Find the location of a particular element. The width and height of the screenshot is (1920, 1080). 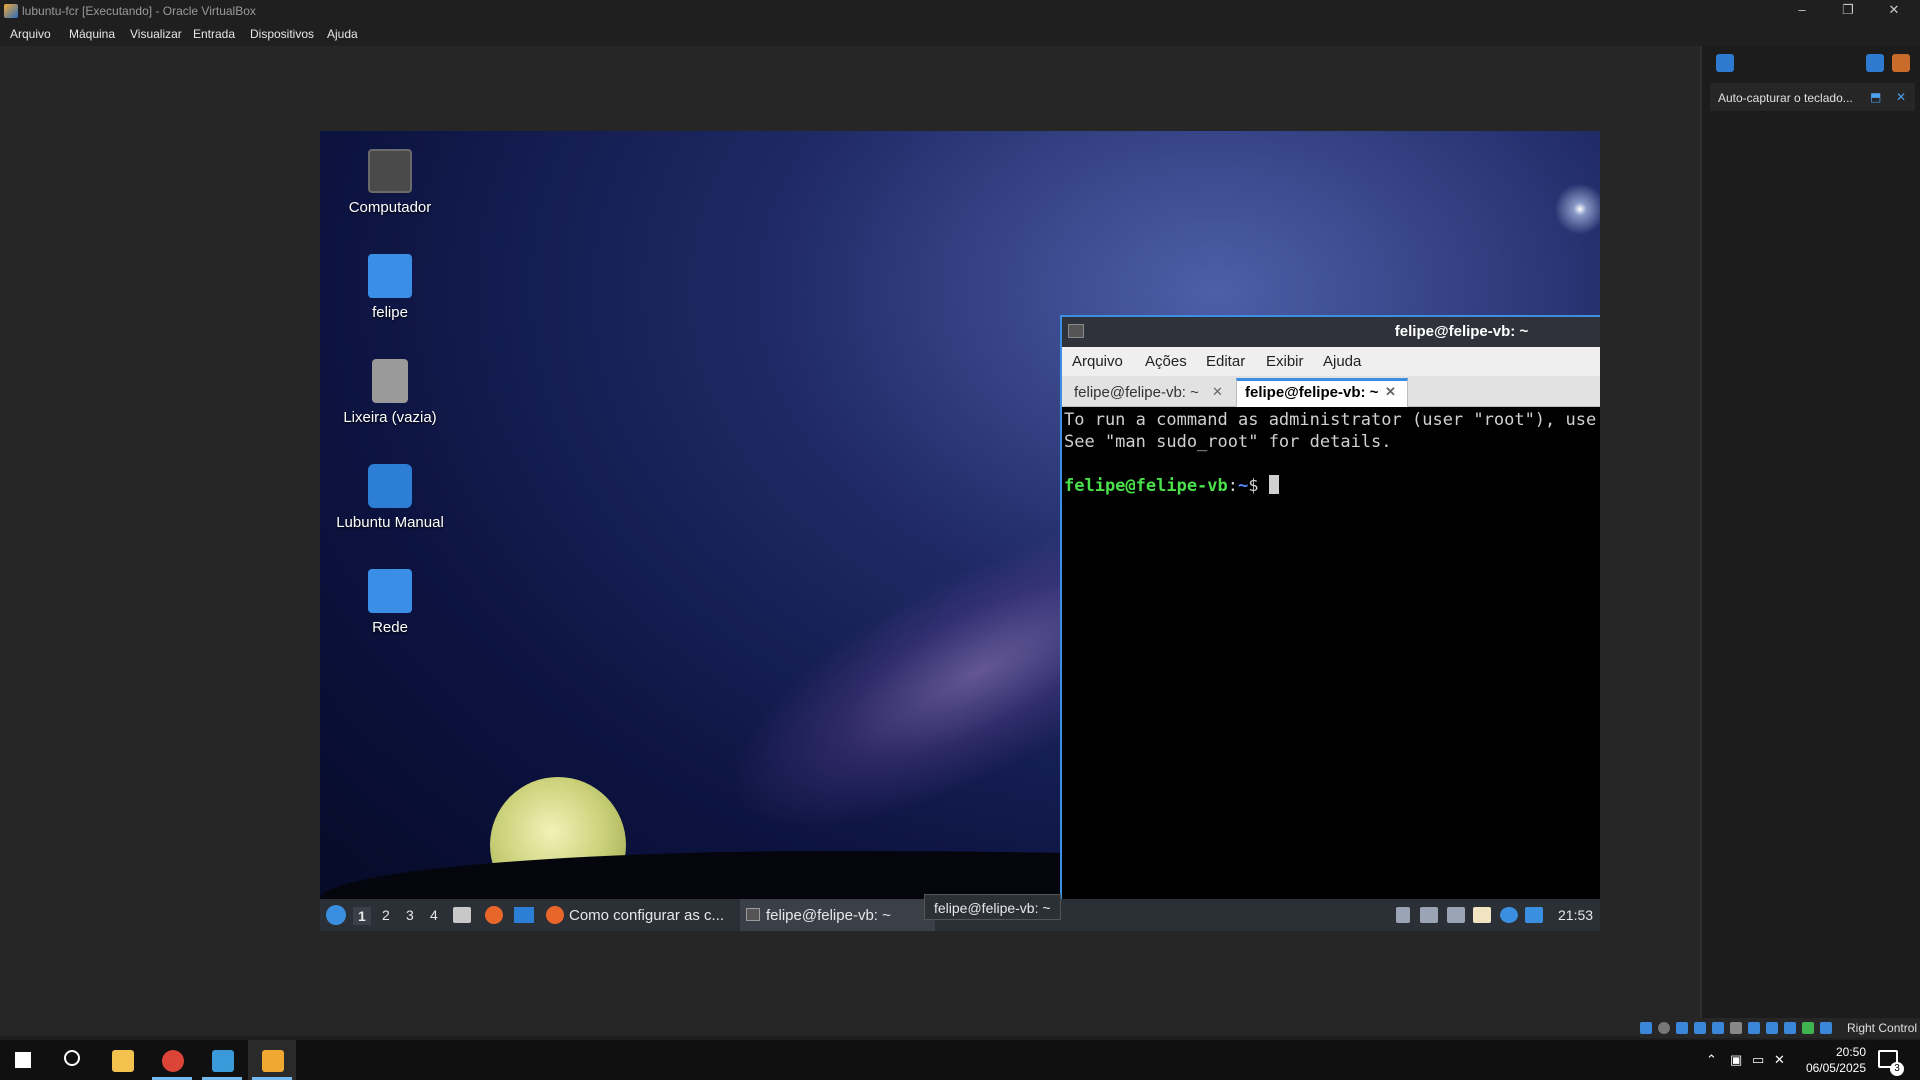

file-manager-icon is located at coordinates (462, 915).